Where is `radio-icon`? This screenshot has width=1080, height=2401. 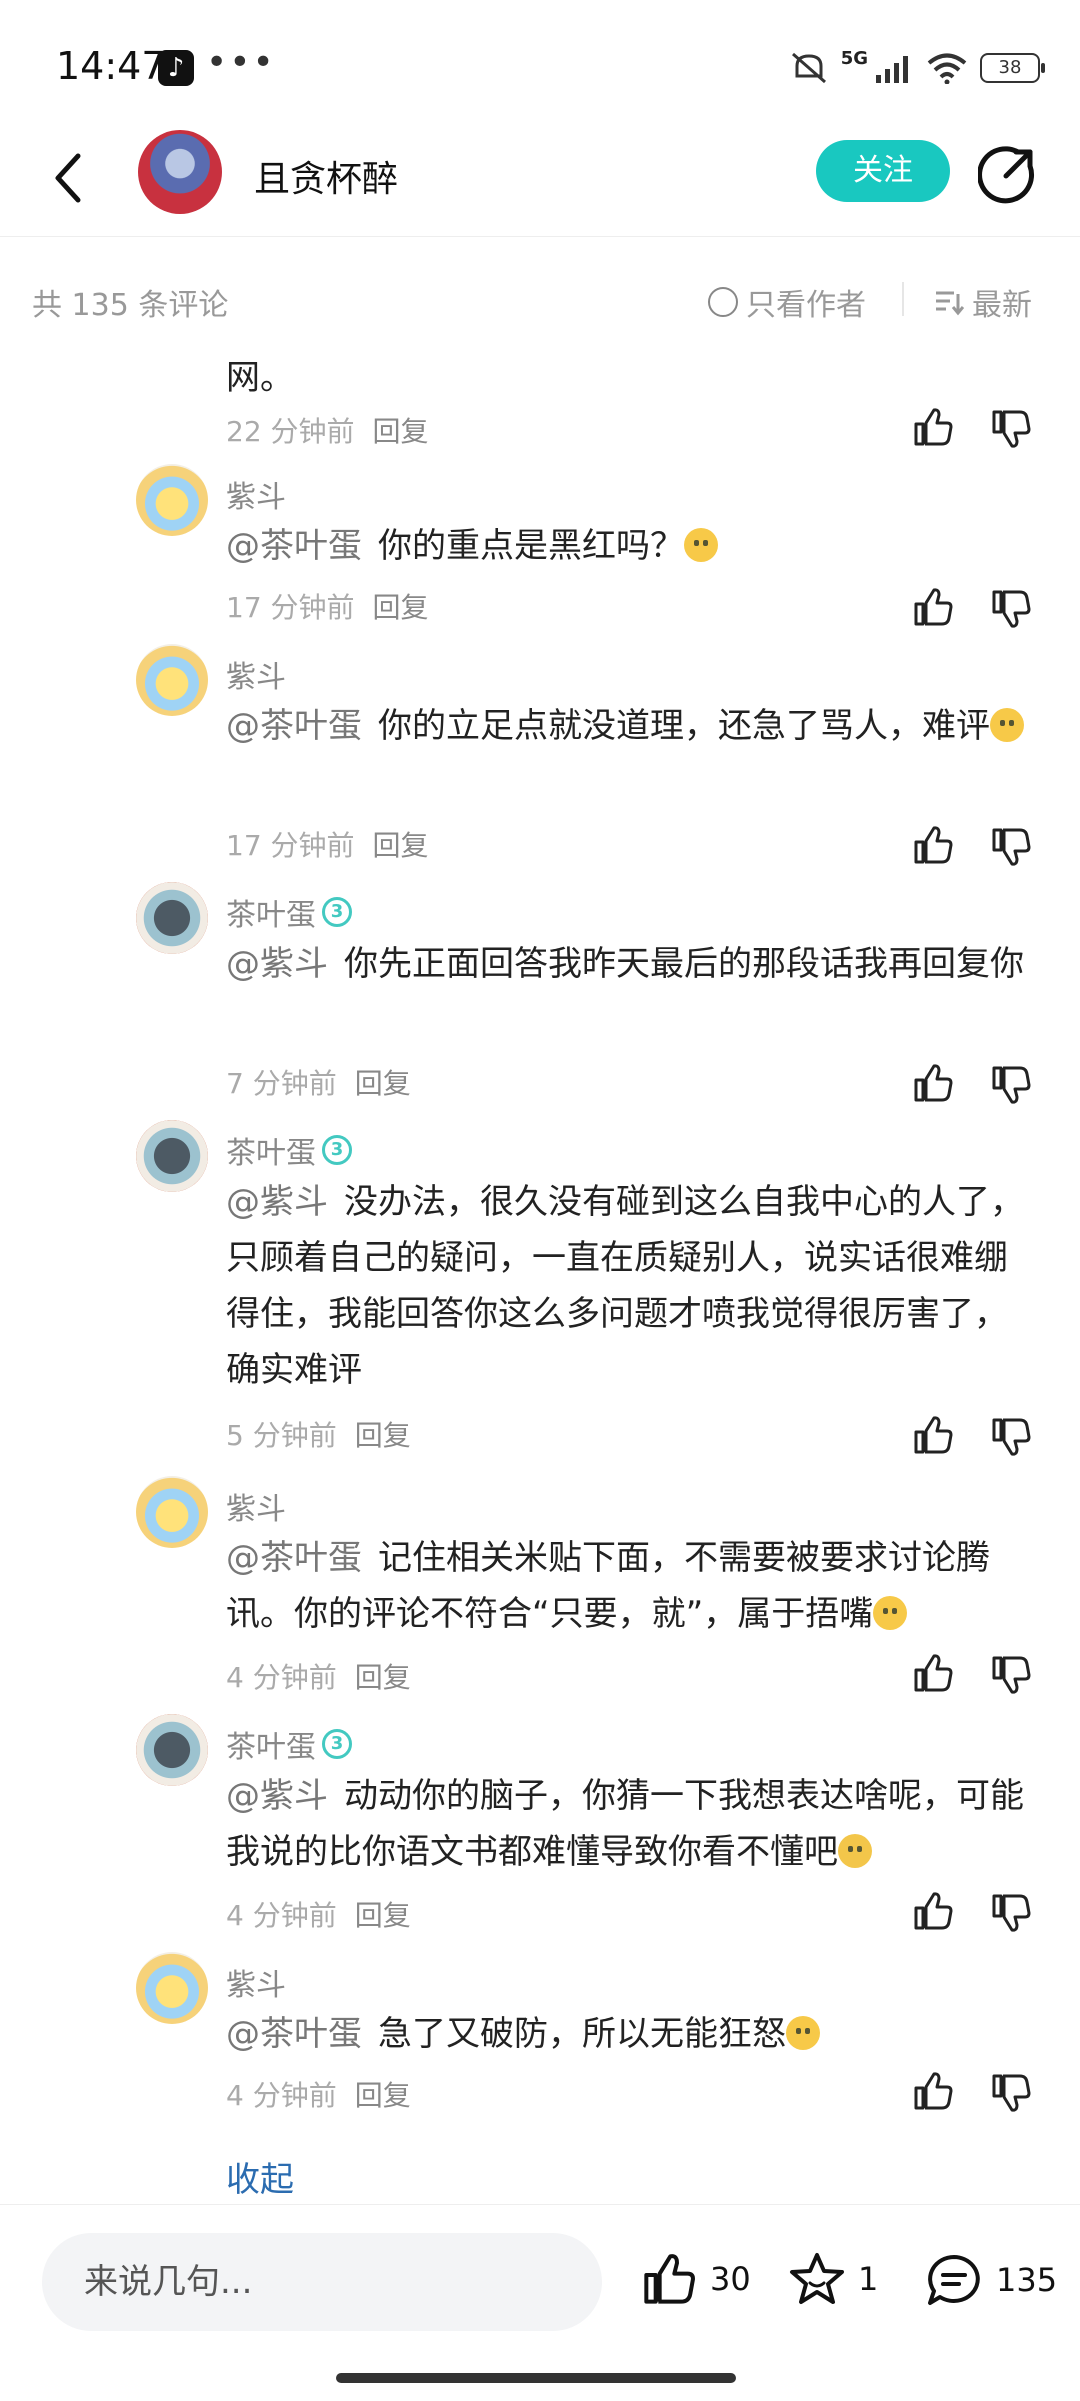 radio-icon is located at coordinates (723, 302).